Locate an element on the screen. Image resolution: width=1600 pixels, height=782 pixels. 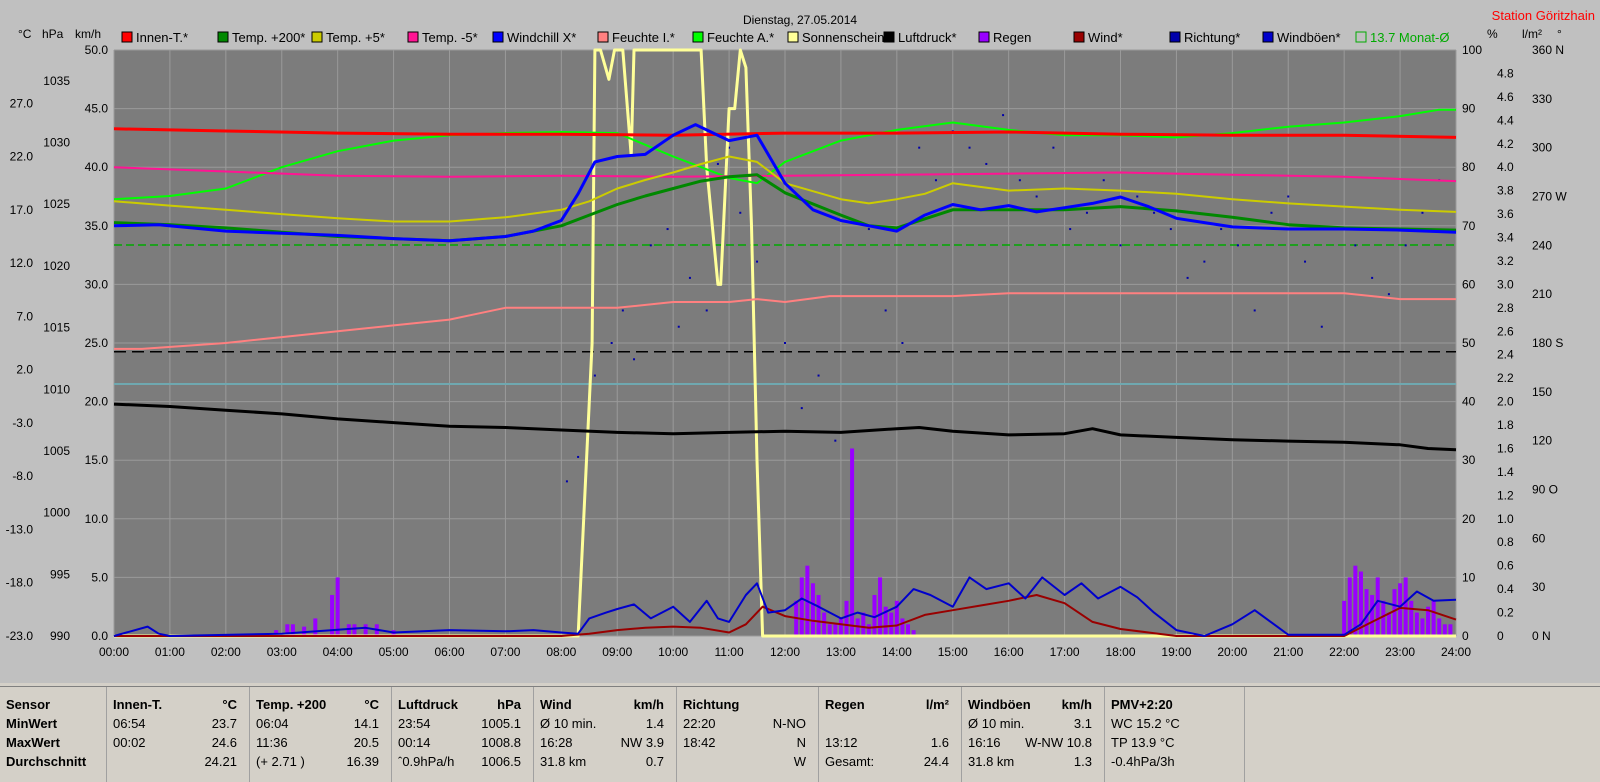
tick-label-time: 02:00 is located at coordinates (226, 652).